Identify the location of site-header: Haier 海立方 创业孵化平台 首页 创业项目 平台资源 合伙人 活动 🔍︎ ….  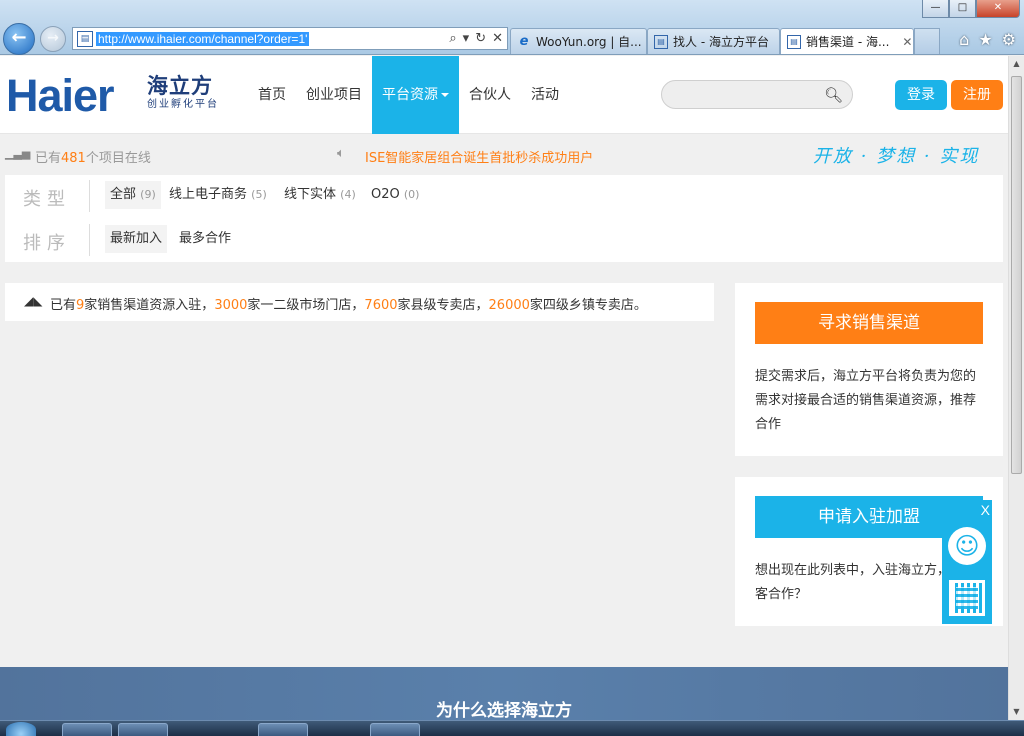
(504, 95).